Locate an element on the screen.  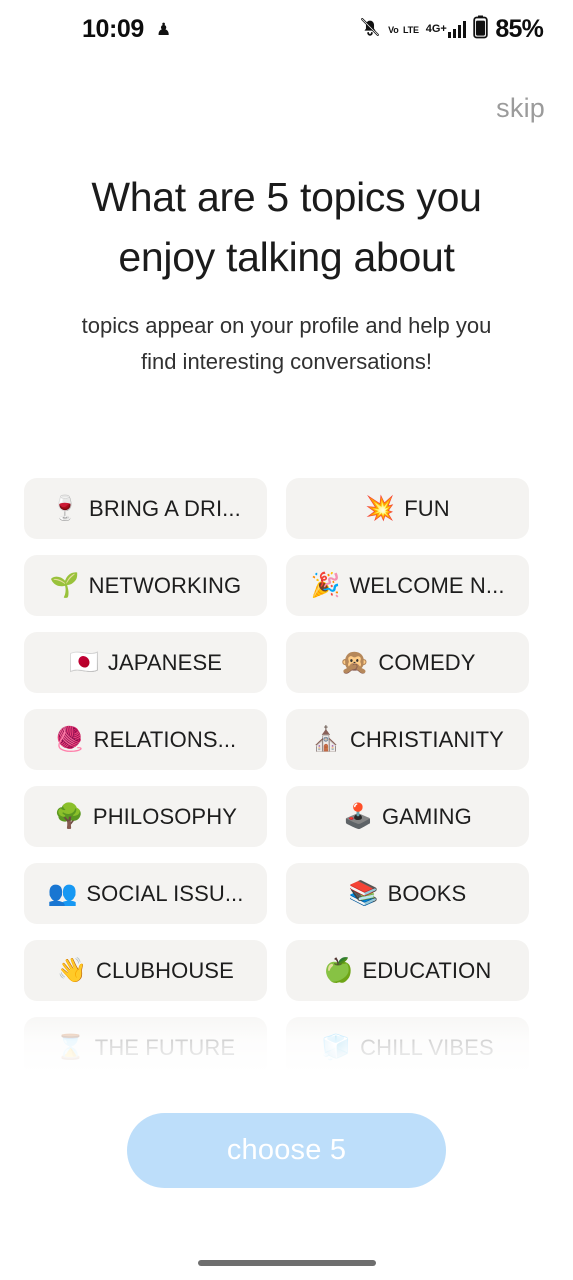
topic-chip: 👋 CLUBHOUSE is located at coordinates (145, 970).